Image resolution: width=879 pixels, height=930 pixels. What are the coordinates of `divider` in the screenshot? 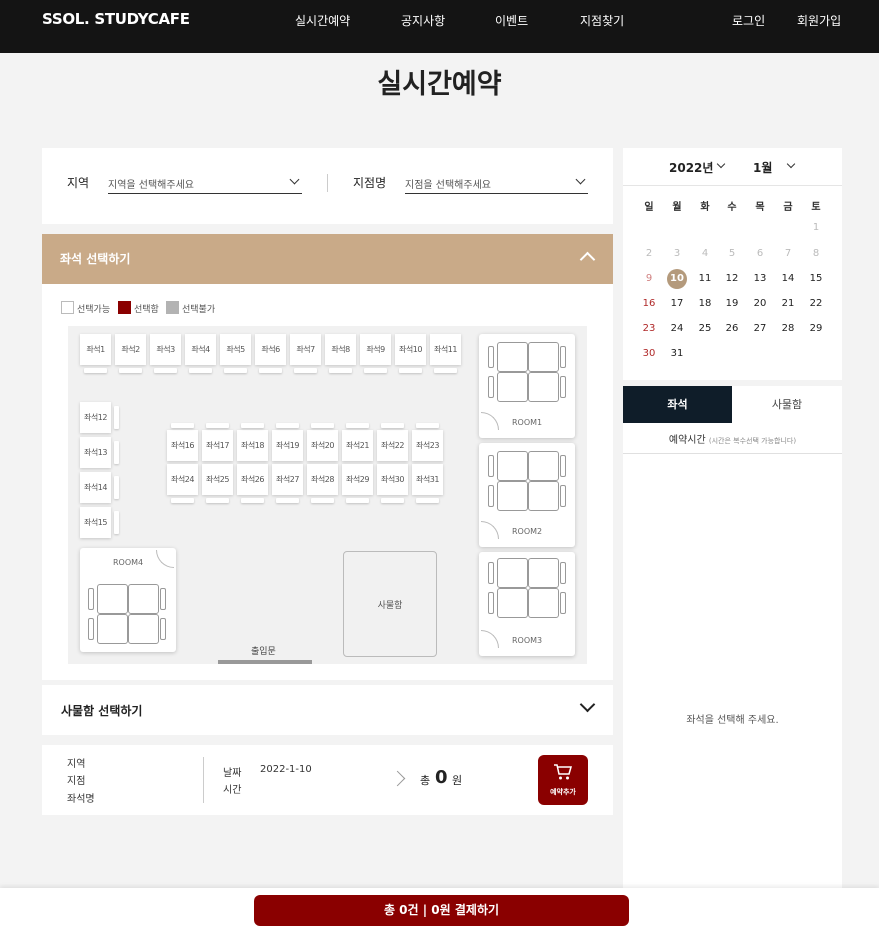 It's located at (732, 453).